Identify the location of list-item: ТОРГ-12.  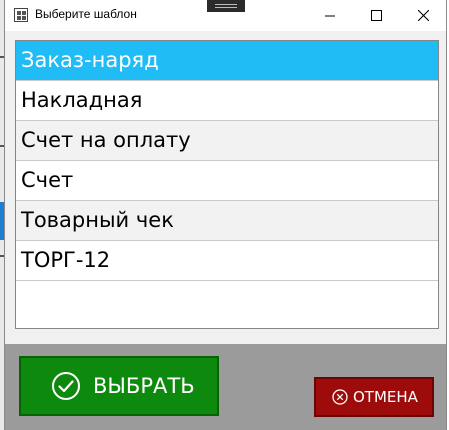
(227, 261).